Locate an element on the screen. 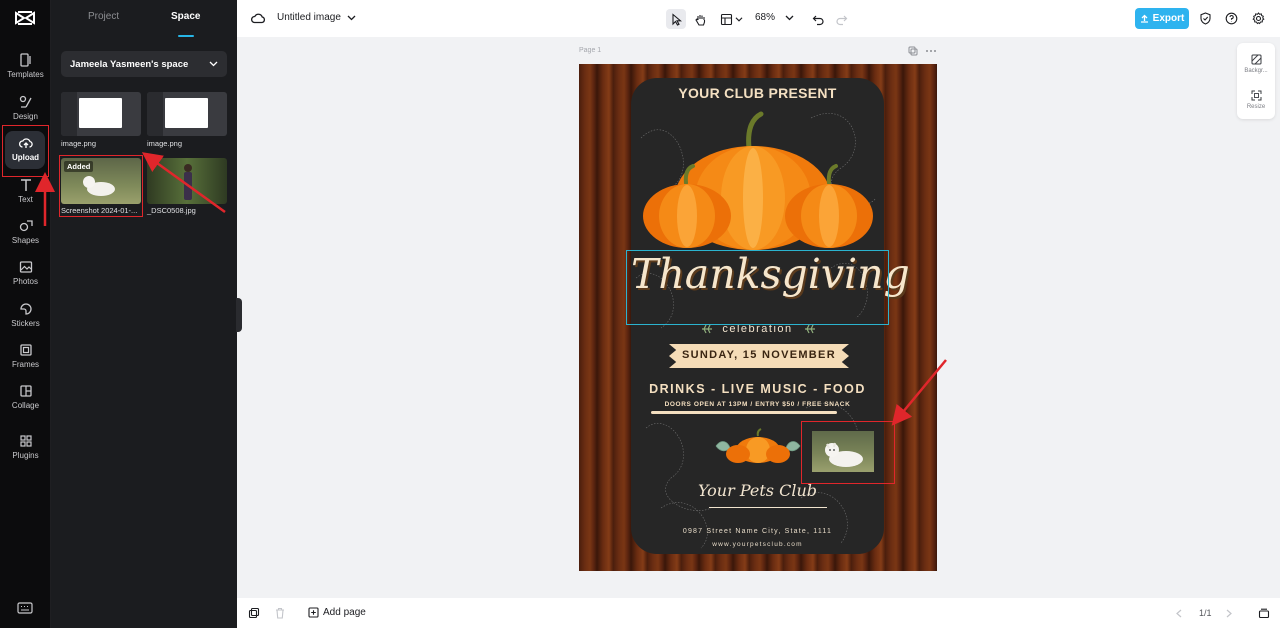 This screenshot has width=1280, height=628. export-button: Export is located at coordinates (1162, 18).